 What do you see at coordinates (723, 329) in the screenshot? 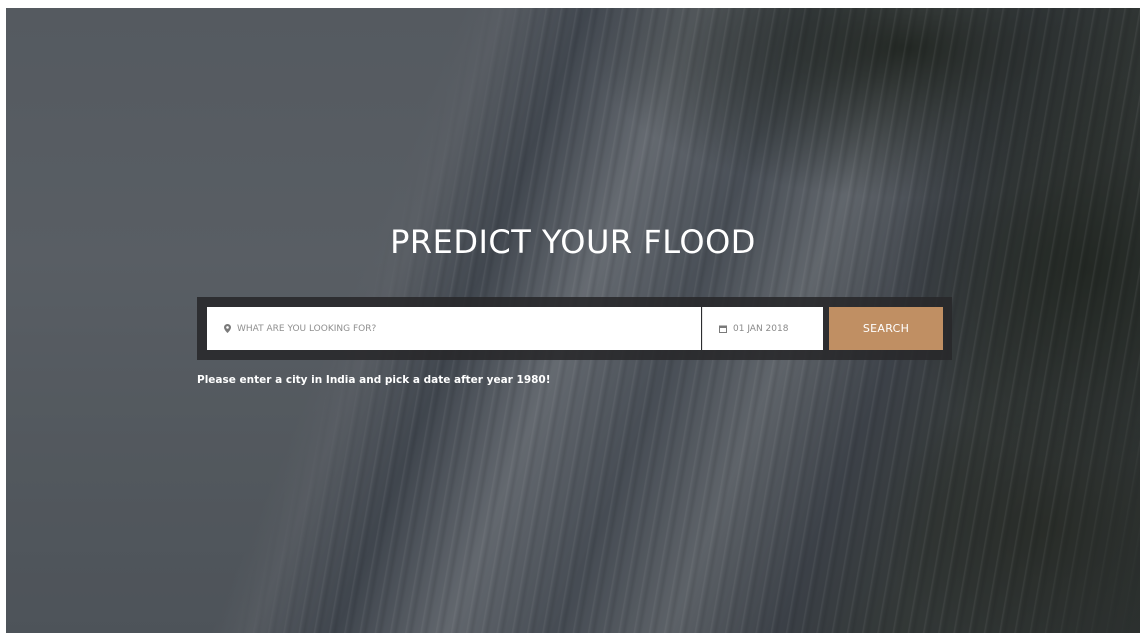
I see `calendar-icon` at bounding box center [723, 329].